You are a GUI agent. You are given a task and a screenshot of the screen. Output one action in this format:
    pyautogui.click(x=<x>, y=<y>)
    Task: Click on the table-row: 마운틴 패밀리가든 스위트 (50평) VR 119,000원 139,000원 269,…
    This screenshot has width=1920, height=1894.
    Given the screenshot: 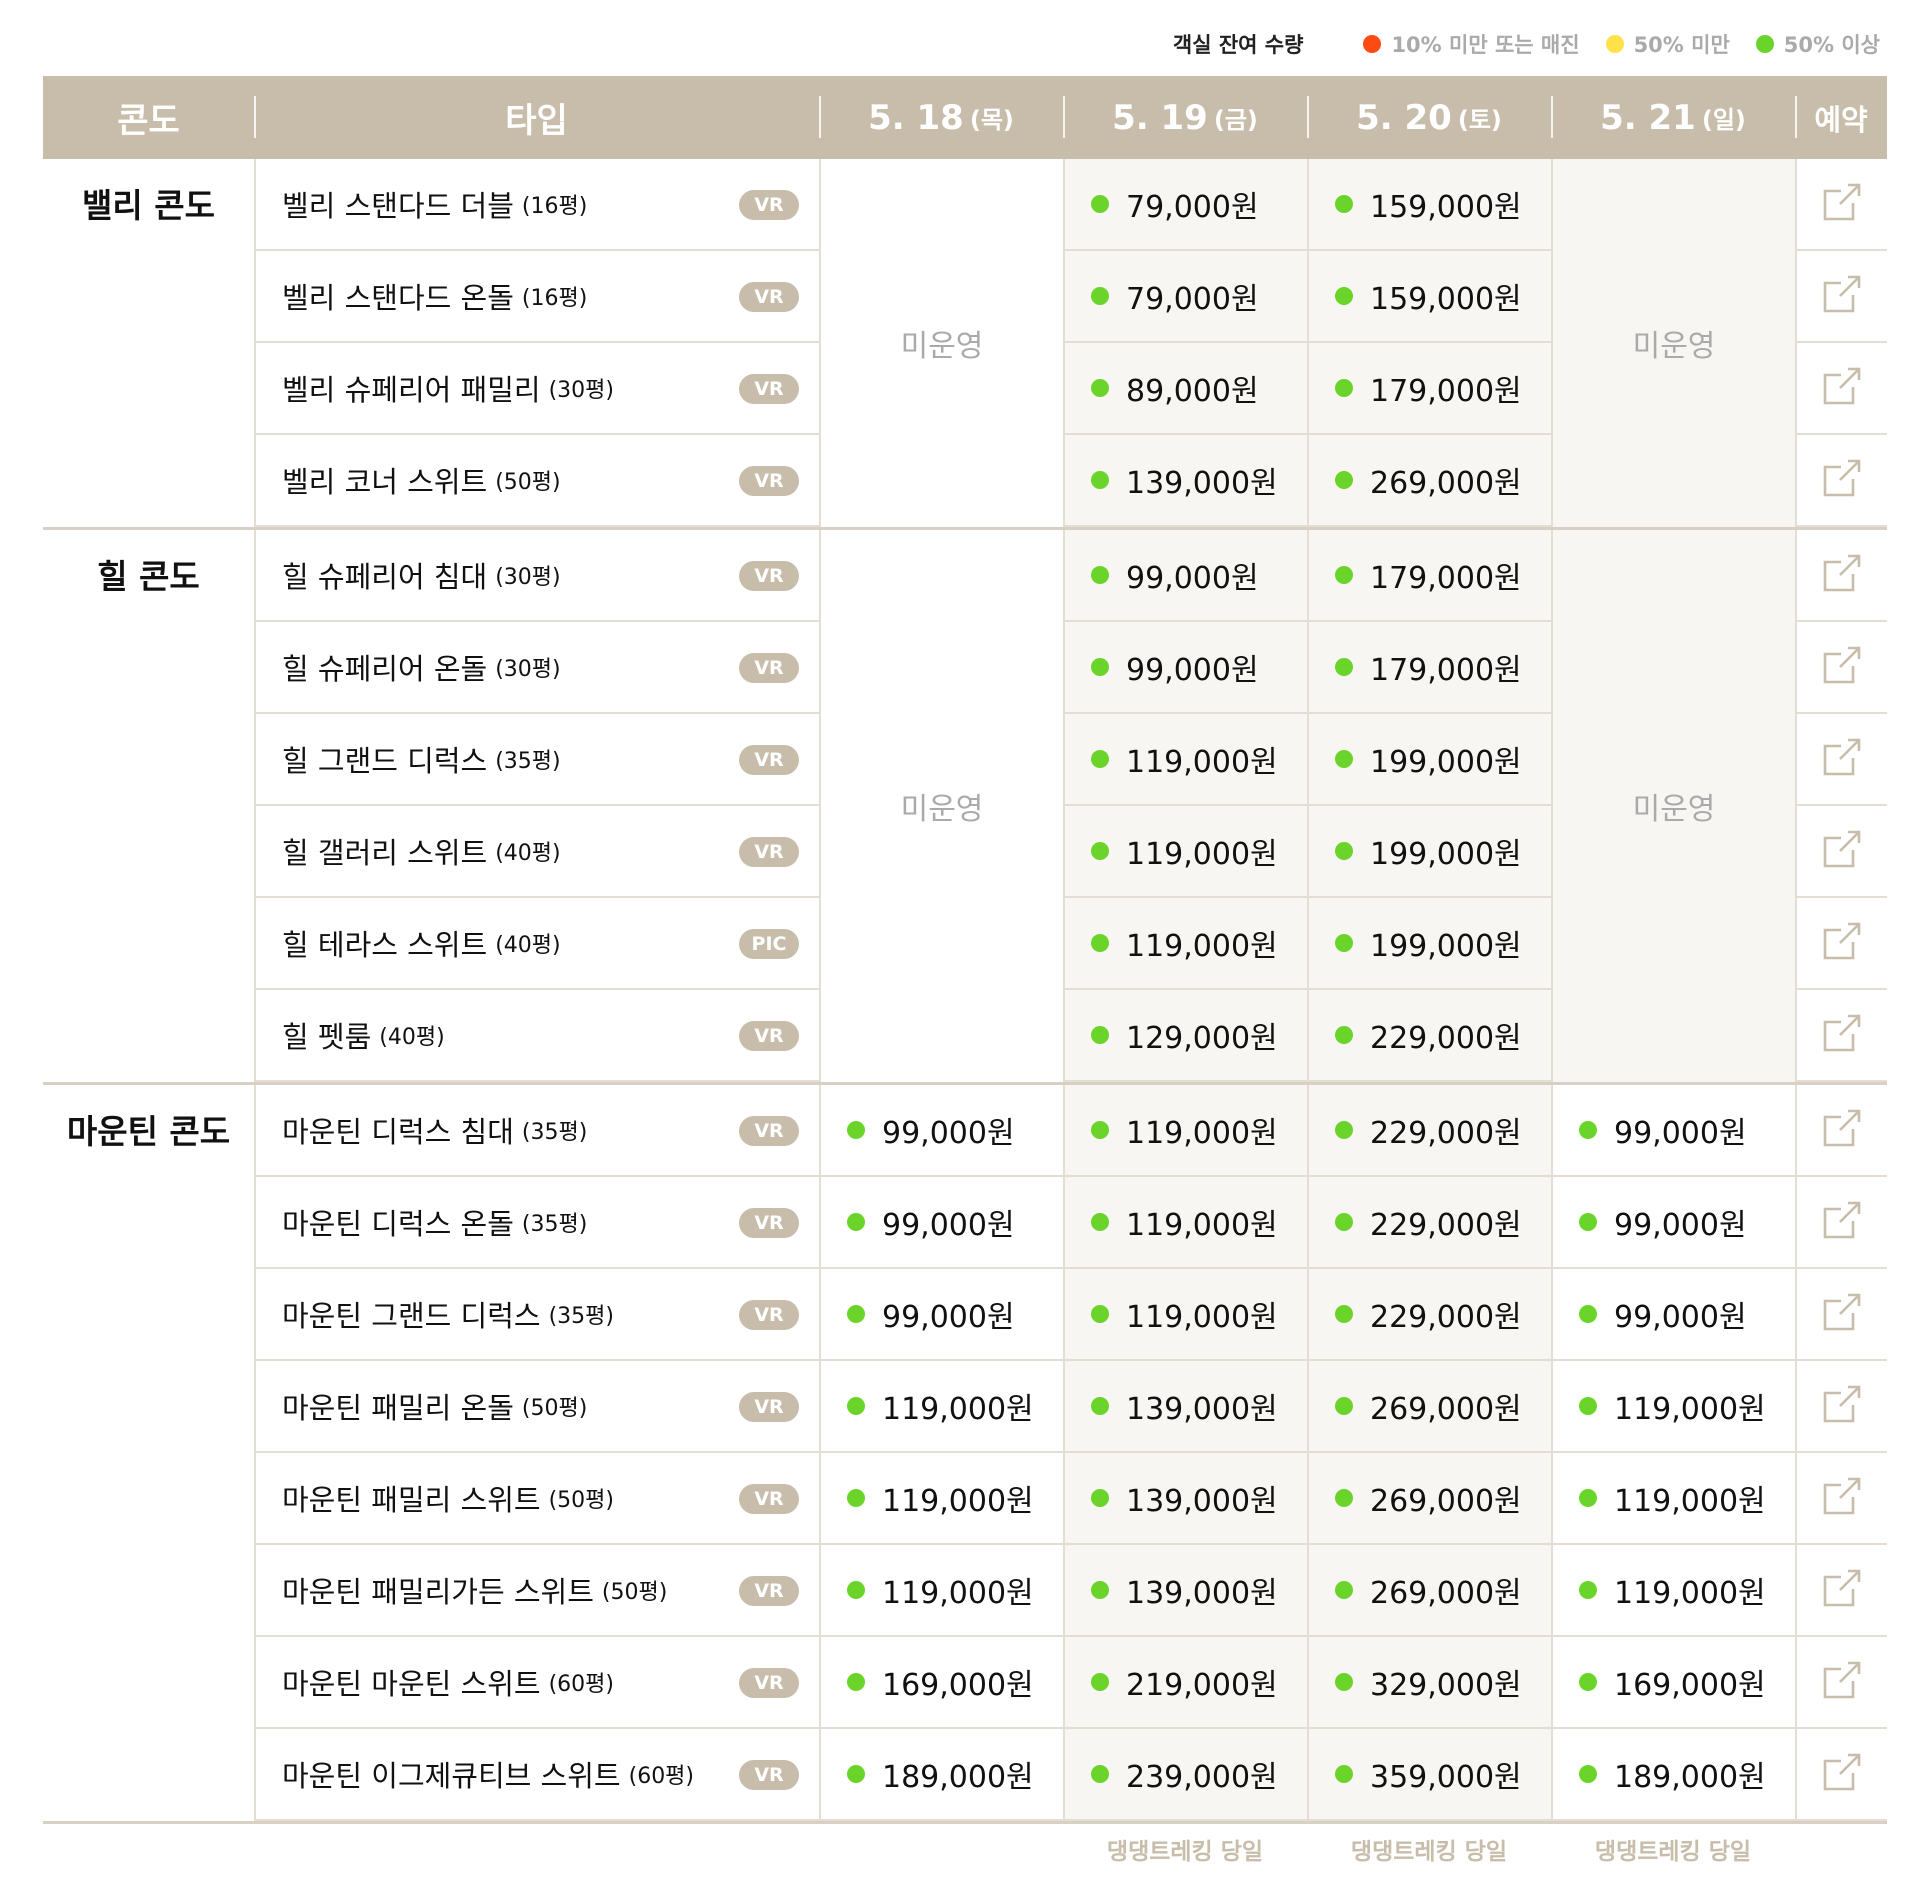 What is the action you would take?
    pyautogui.click(x=965, y=1591)
    